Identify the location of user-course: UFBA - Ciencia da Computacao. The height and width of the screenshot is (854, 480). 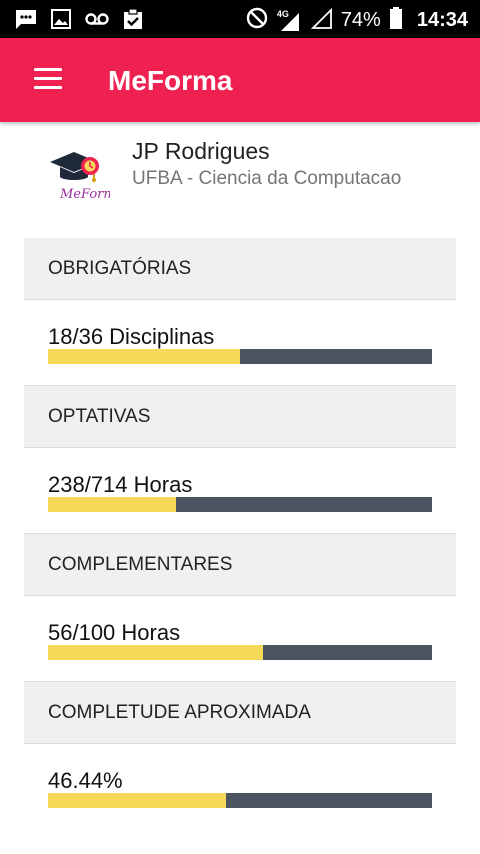
(267, 178).